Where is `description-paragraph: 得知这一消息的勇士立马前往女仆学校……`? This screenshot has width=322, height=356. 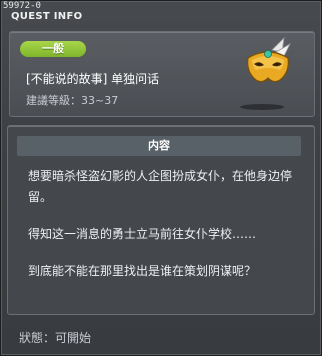
description-paragraph: 得知这一消息的勇士立马前往女仆学校…… is located at coordinates (142, 234).